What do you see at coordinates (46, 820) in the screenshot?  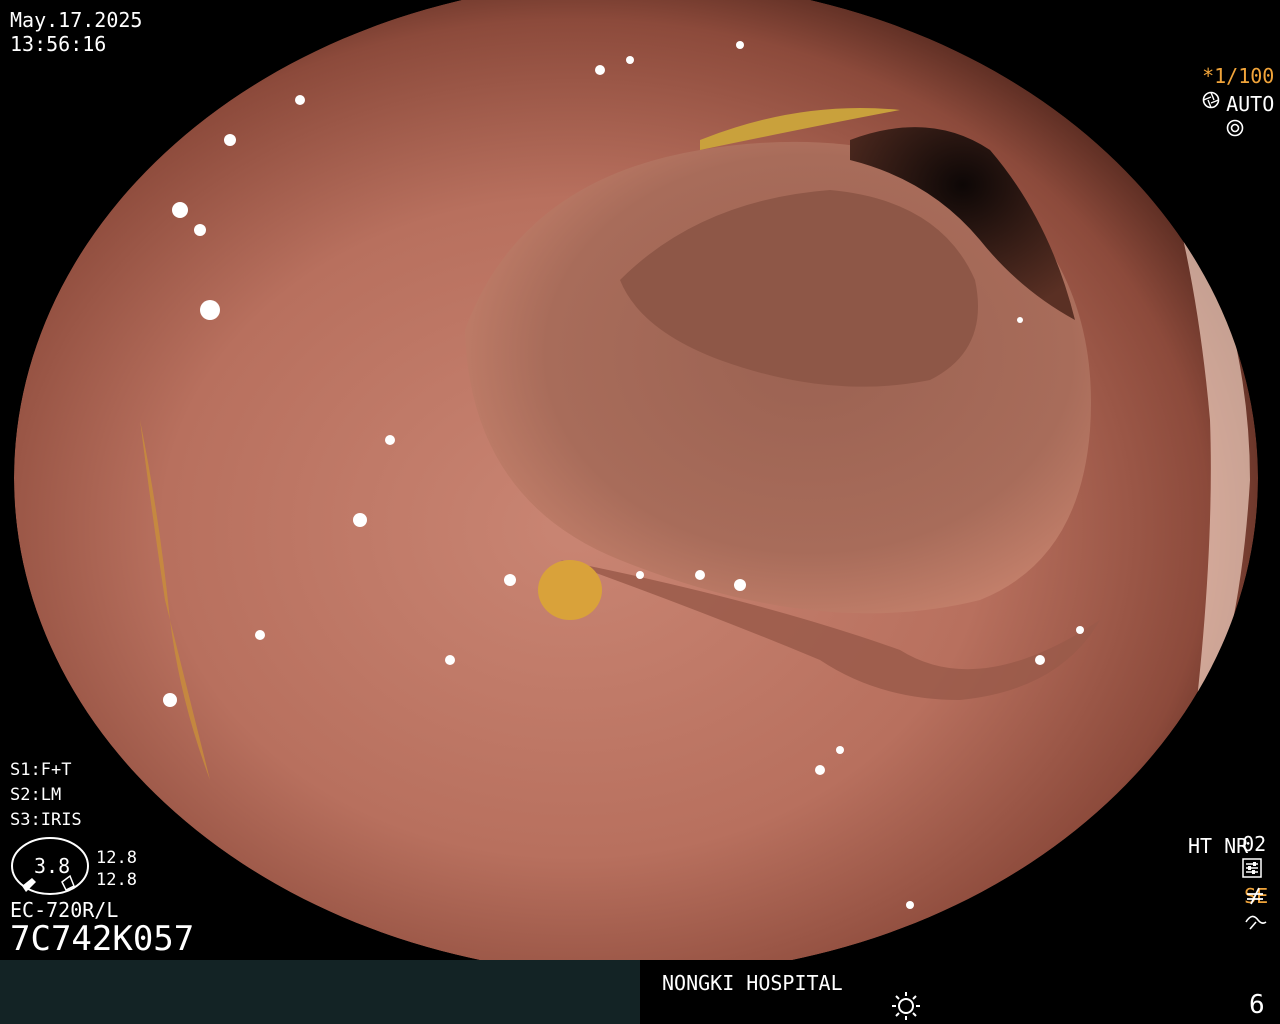 I see `switch-s3: S3:IRIS` at bounding box center [46, 820].